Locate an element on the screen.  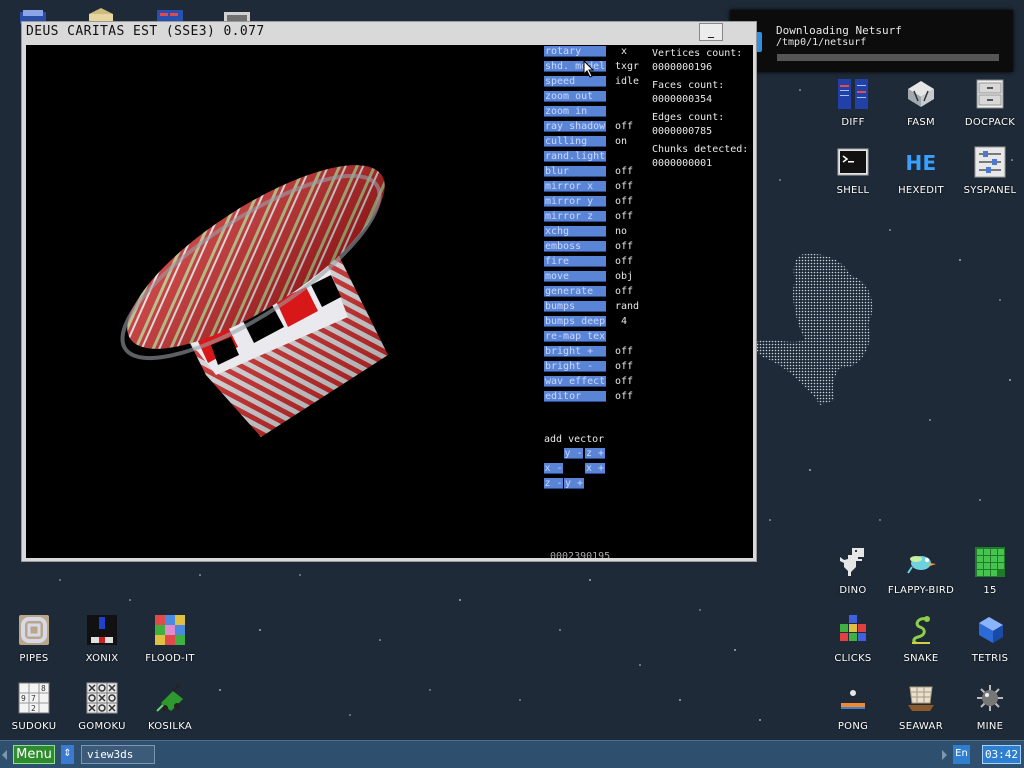
dino-icon is located at coordinates (852, 562).